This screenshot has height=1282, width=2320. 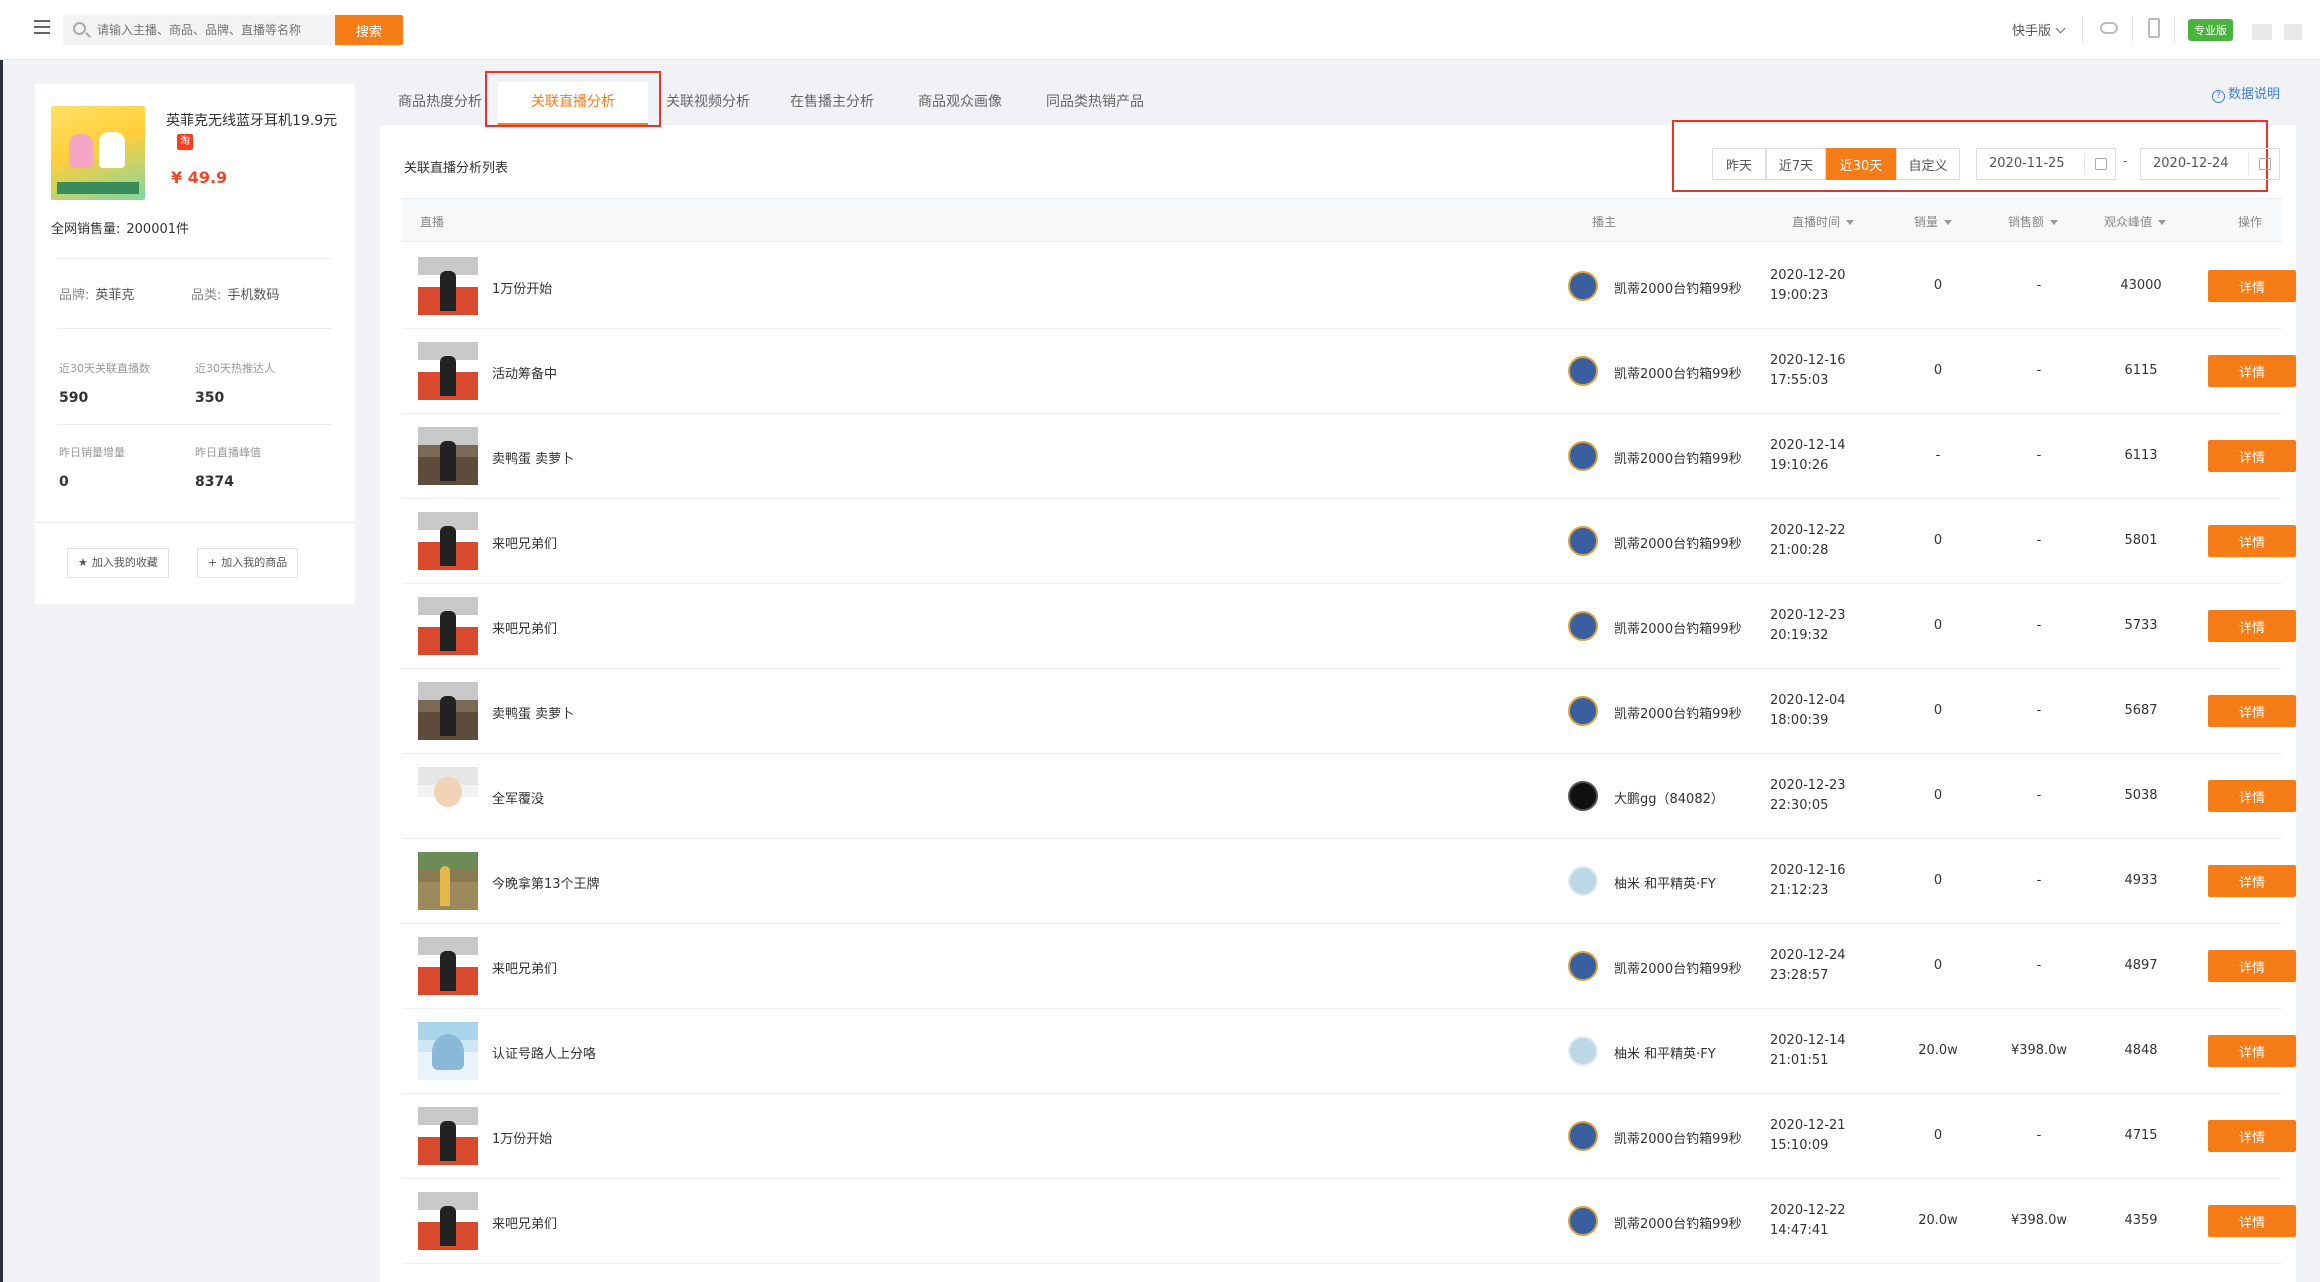 I want to click on search-button: 搜索, so click(x=369, y=30).